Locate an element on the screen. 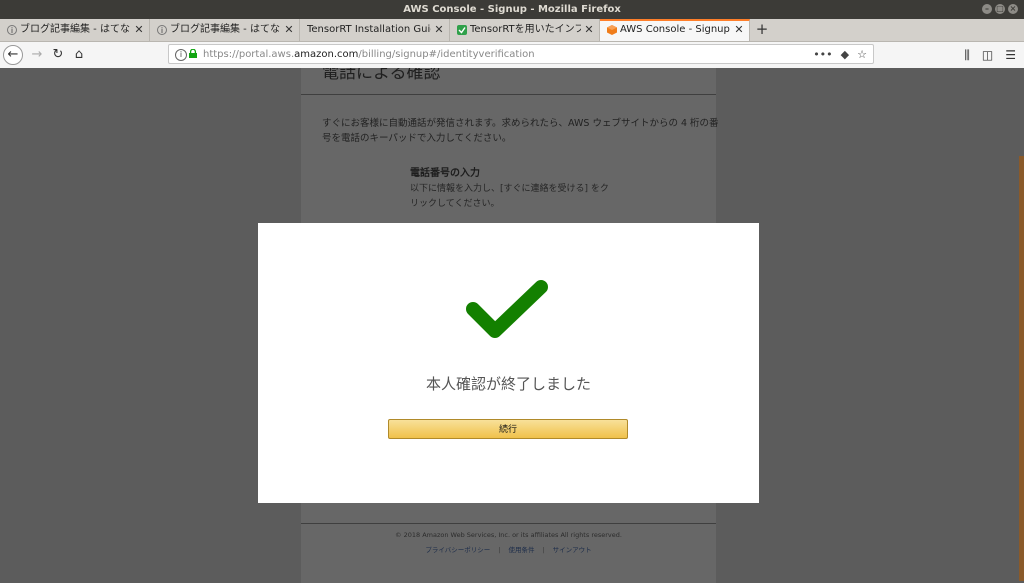 Image resolution: width=1024 pixels, height=583 pixels. aws-cube-icon is located at coordinates (612, 30).